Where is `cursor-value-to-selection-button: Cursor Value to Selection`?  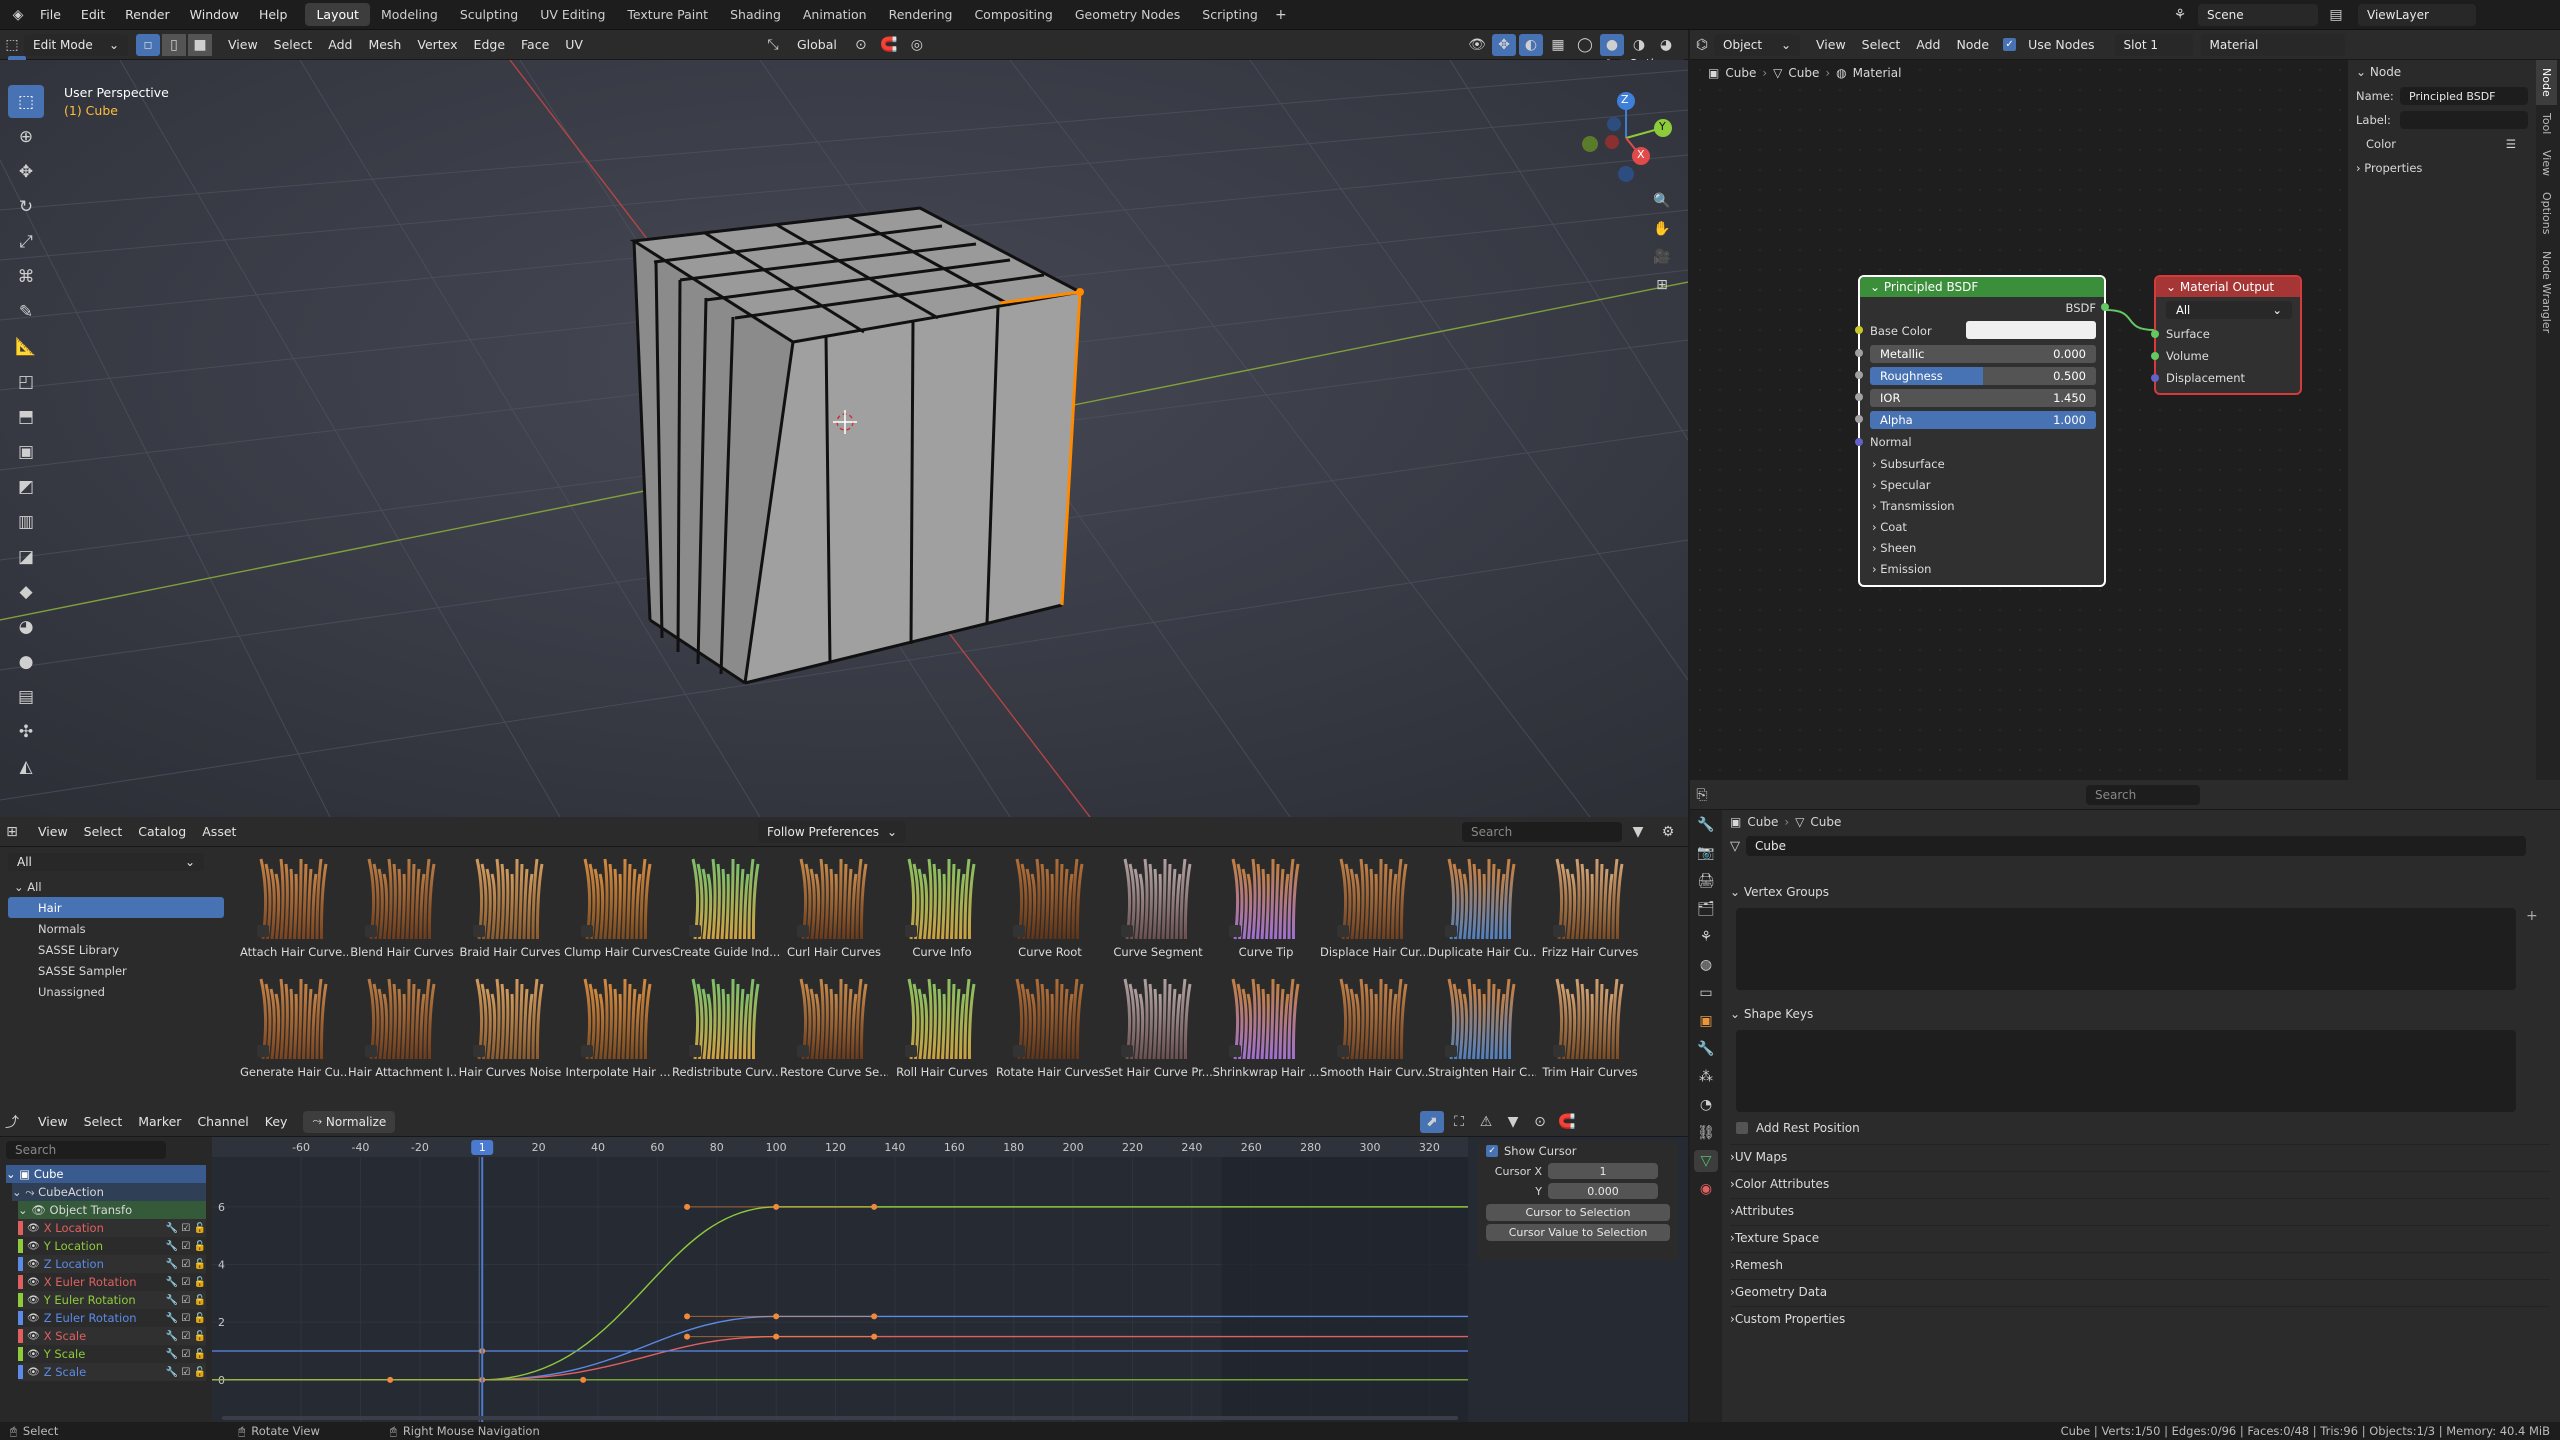
cursor-value-to-selection-button: Cursor Value to Selection is located at coordinates (1578, 1232).